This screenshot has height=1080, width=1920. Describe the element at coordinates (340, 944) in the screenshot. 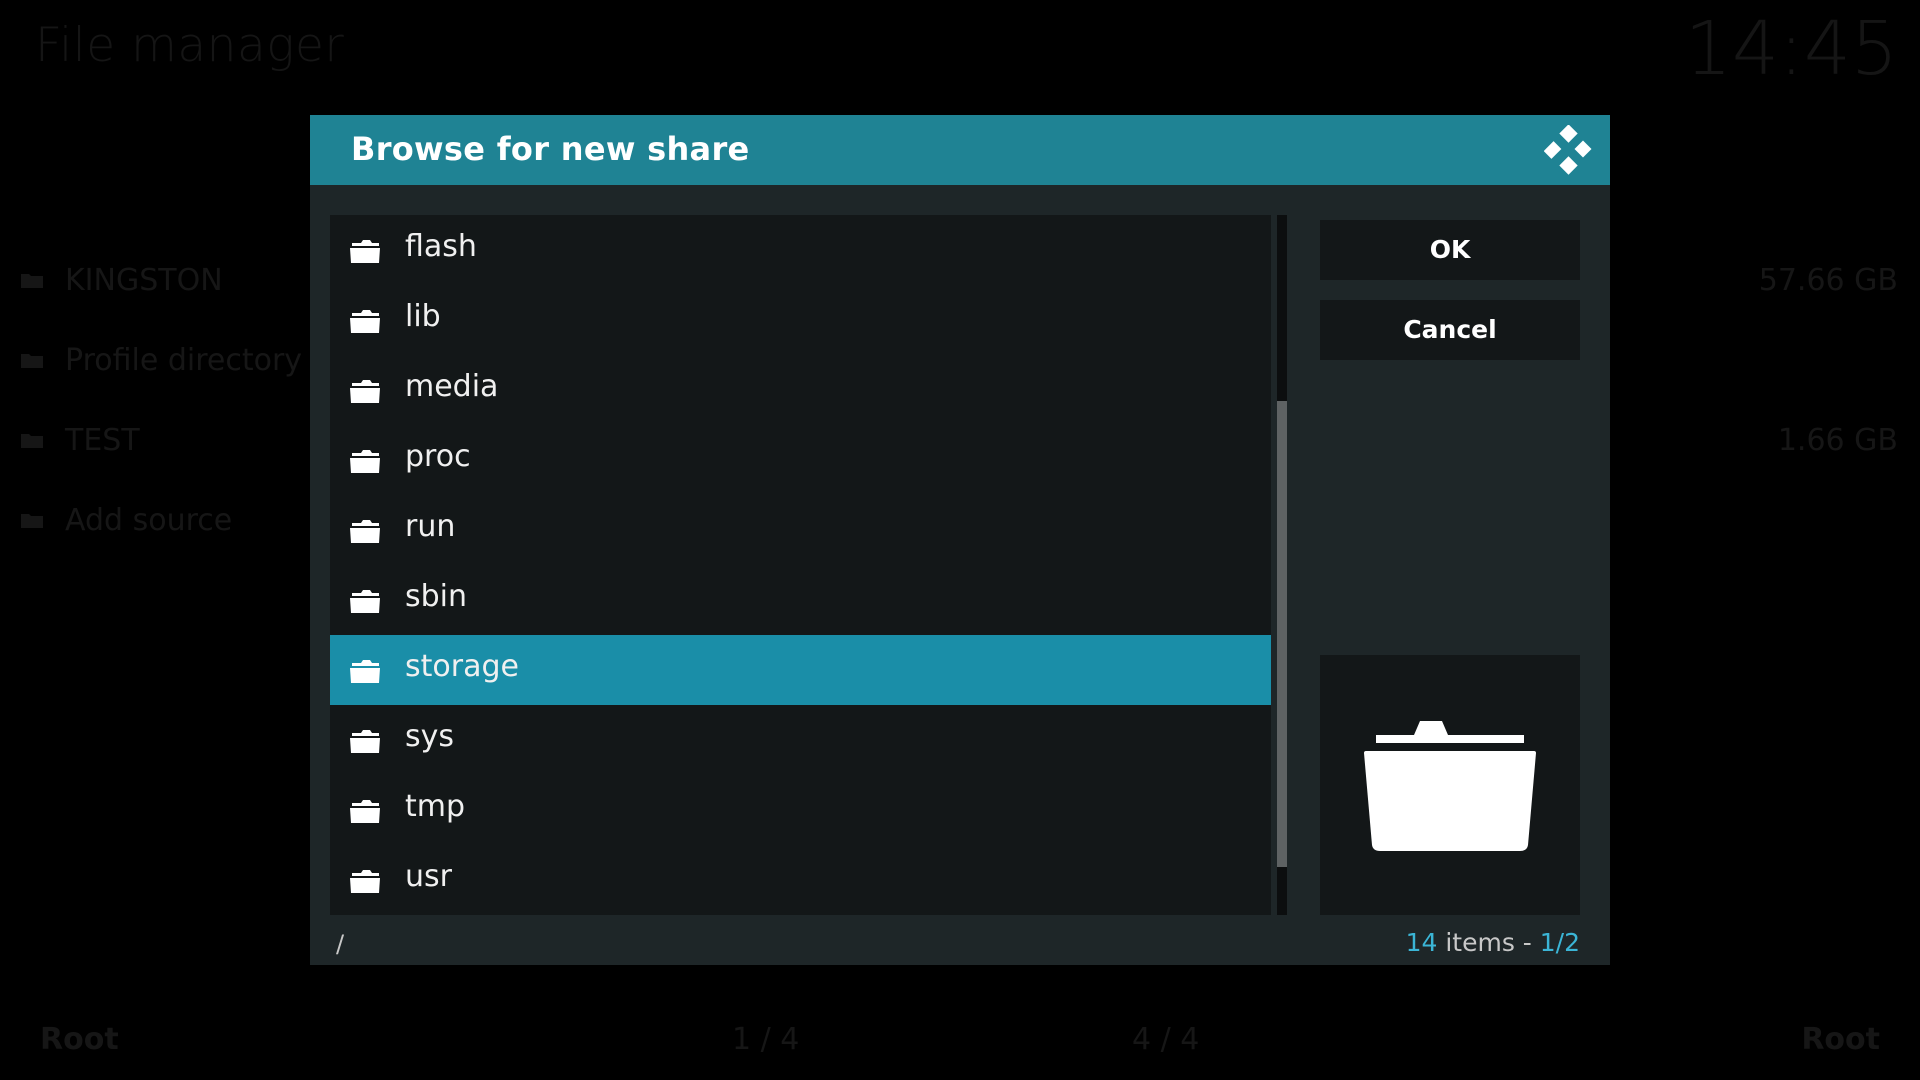

I see `current-path: /` at that location.